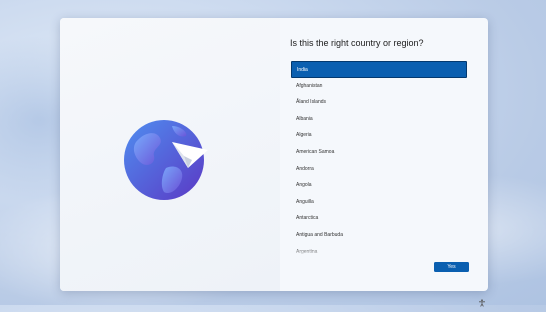 The width and height of the screenshot is (546, 312). I want to click on country-item: Afghanistan, so click(379, 86).